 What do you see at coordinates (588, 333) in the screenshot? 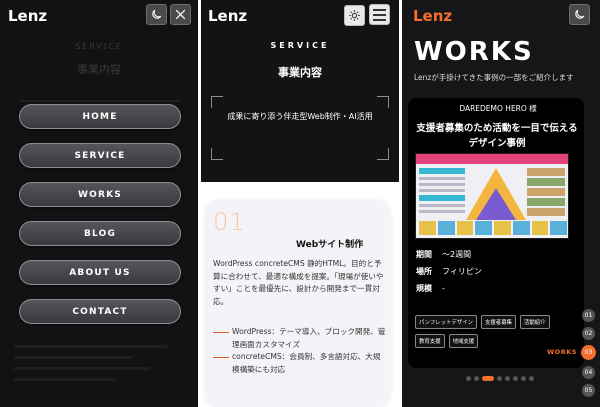
I see `side-nav-item: 02` at bounding box center [588, 333].